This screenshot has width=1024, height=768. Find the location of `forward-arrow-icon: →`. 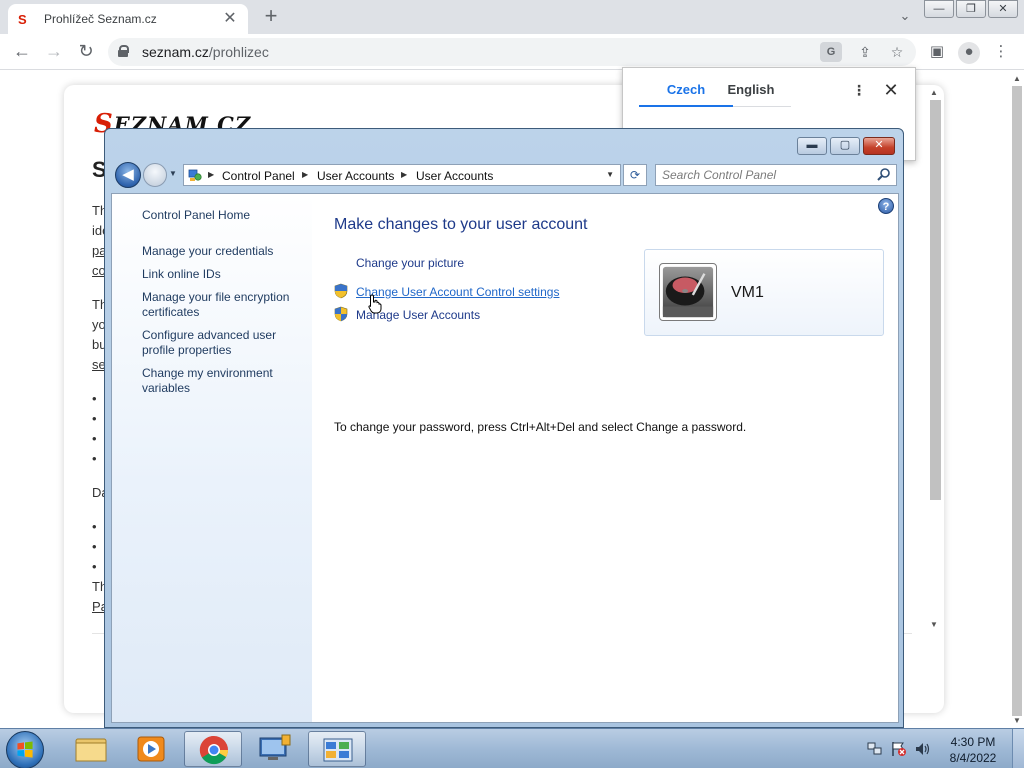

forward-arrow-icon: → is located at coordinates (54, 52).